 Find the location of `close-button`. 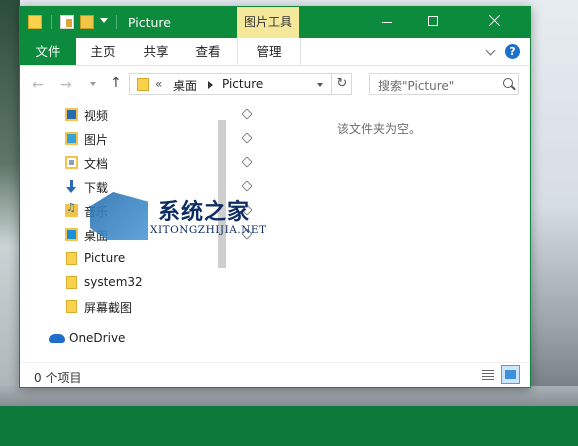

close-button is located at coordinates (493, 22).